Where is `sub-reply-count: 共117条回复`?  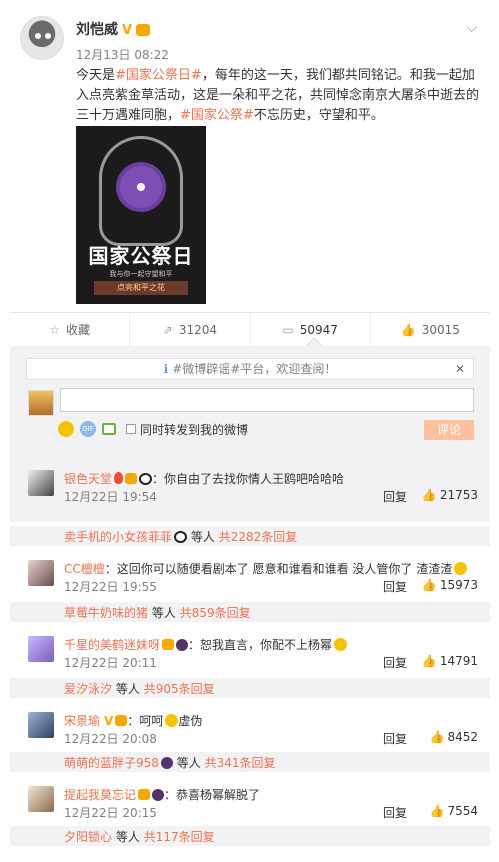
sub-reply-count: 共117条回复 is located at coordinates (179, 837).